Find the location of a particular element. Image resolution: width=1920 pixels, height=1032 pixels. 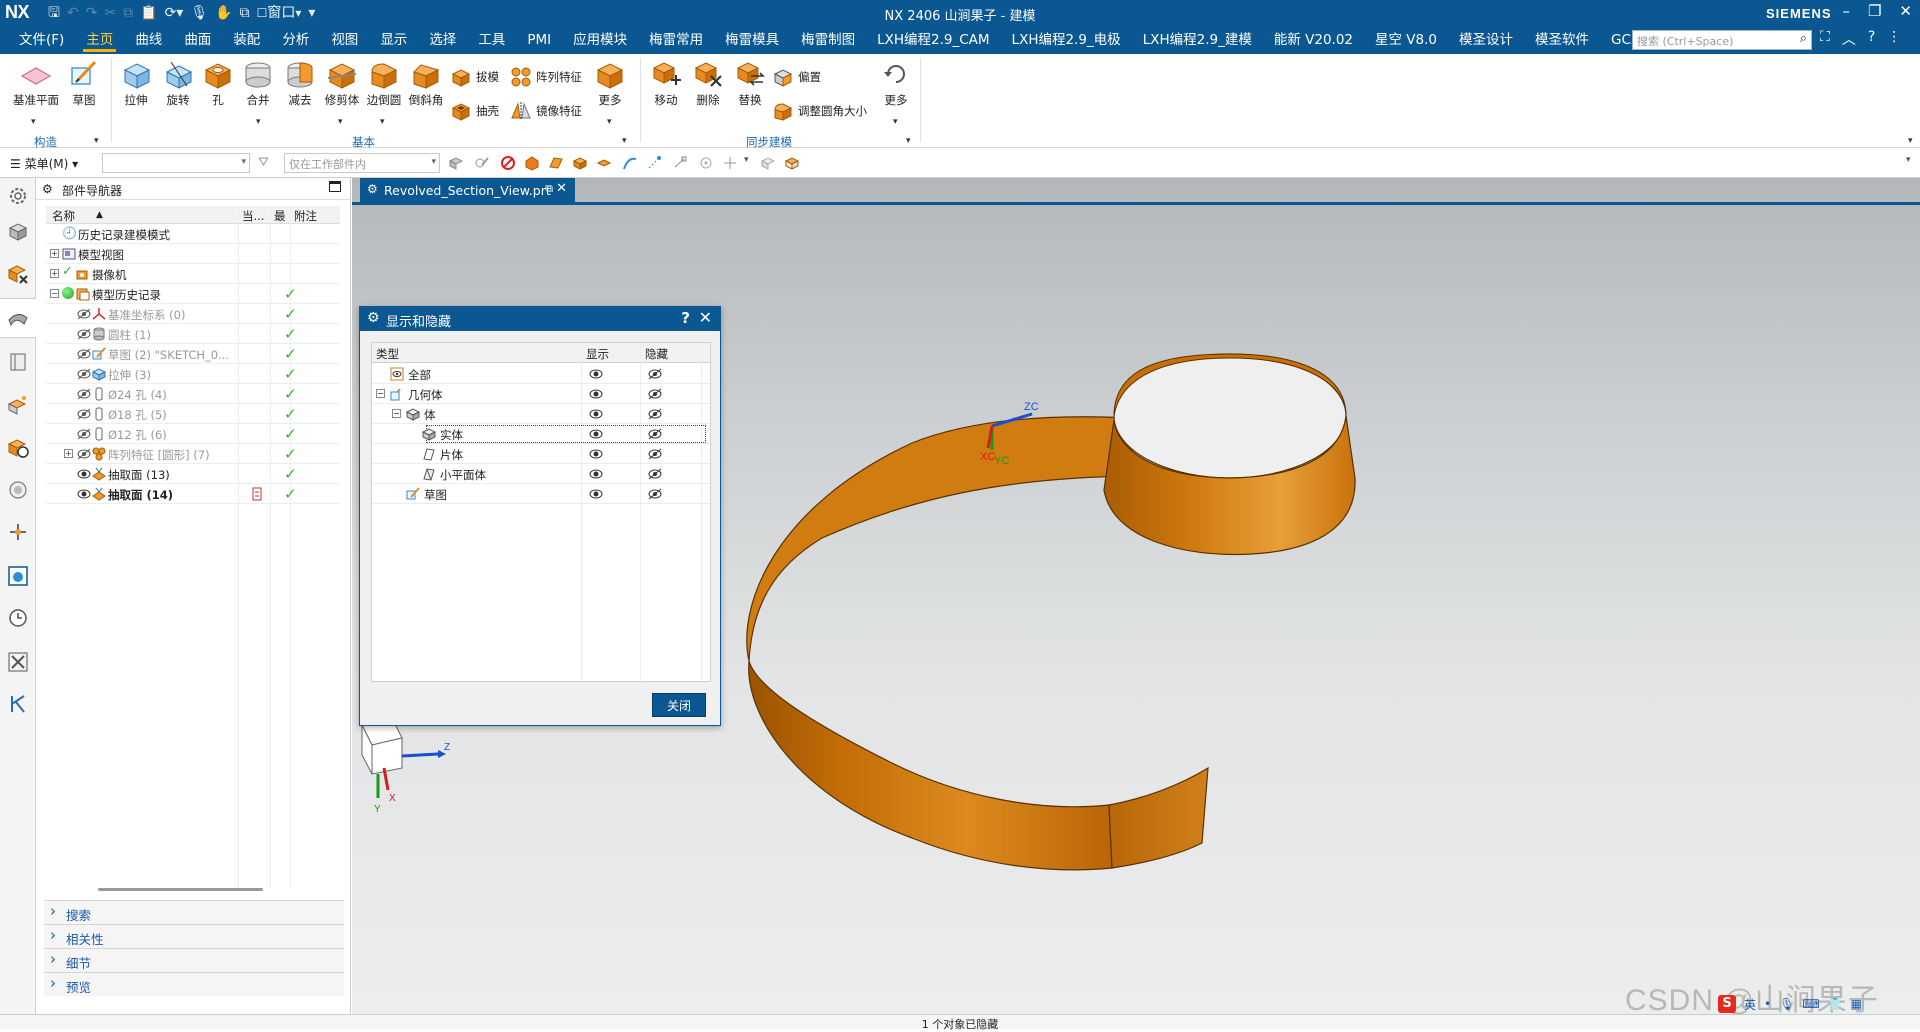

deselect-all-icon is located at coordinates (508, 163).